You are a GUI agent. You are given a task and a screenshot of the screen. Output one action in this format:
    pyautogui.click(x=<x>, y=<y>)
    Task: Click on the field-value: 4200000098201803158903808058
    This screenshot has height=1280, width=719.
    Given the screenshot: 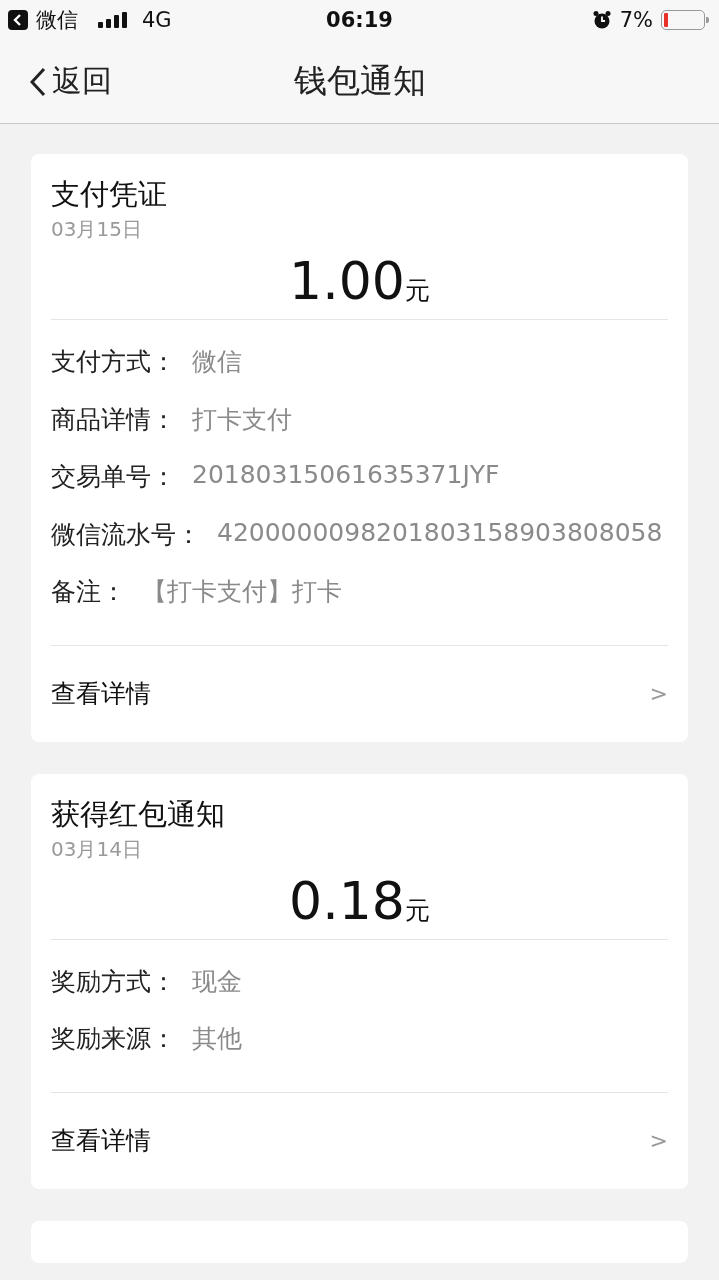 What is the action you would take?
    pyautogui.click(x=440, y=532)
    